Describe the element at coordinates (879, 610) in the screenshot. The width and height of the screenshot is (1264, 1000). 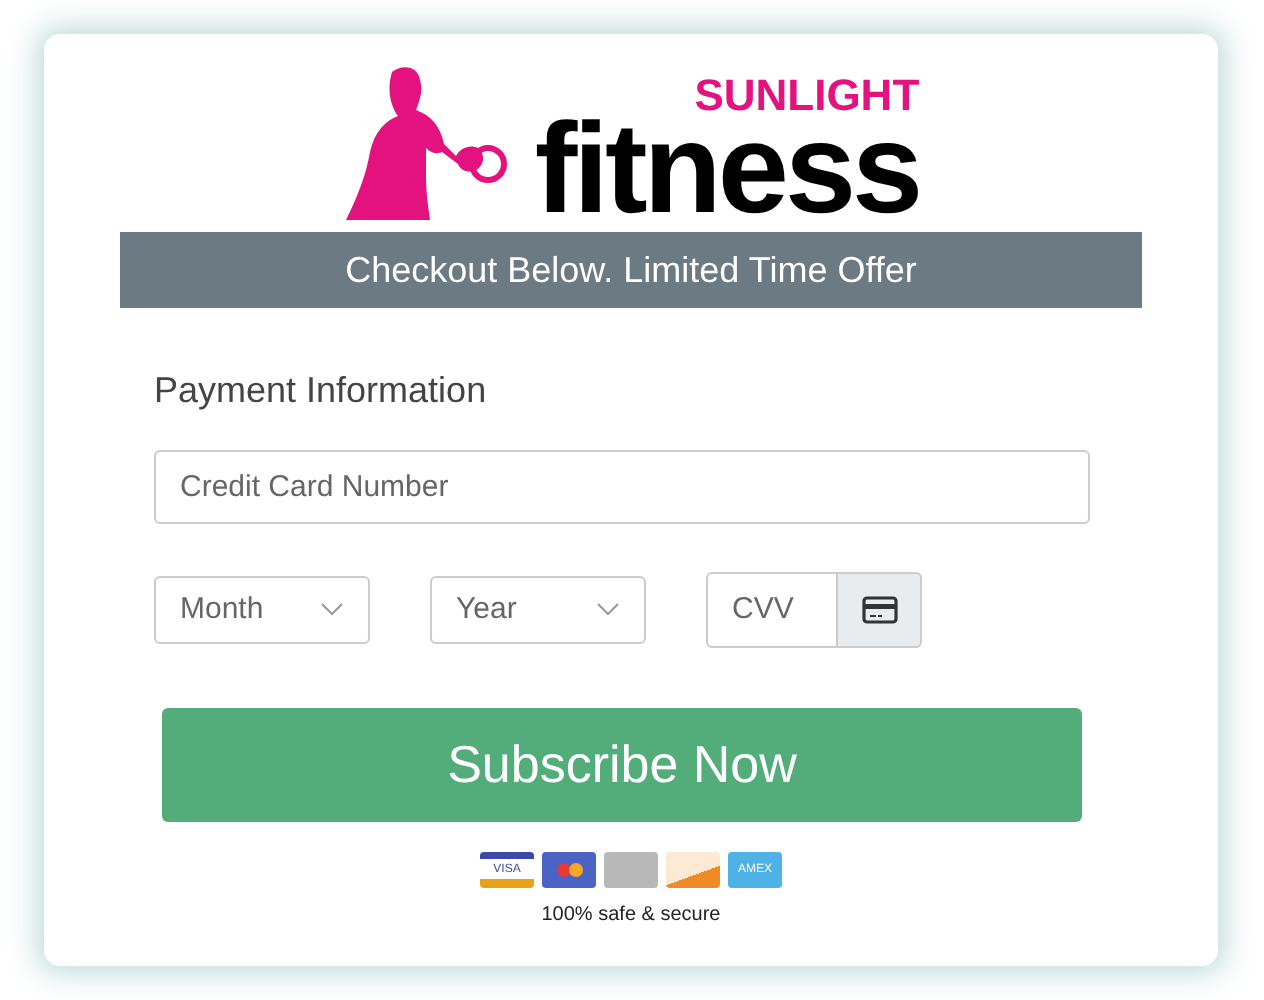
I see `credit-card-icon` at that location.